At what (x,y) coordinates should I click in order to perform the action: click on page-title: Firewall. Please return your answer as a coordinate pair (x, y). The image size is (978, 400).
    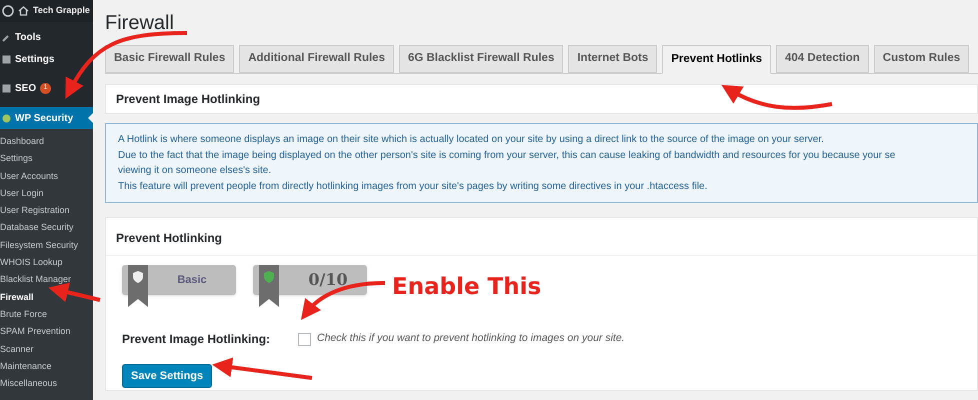
    Looking at the image, I should click on (139, 23).